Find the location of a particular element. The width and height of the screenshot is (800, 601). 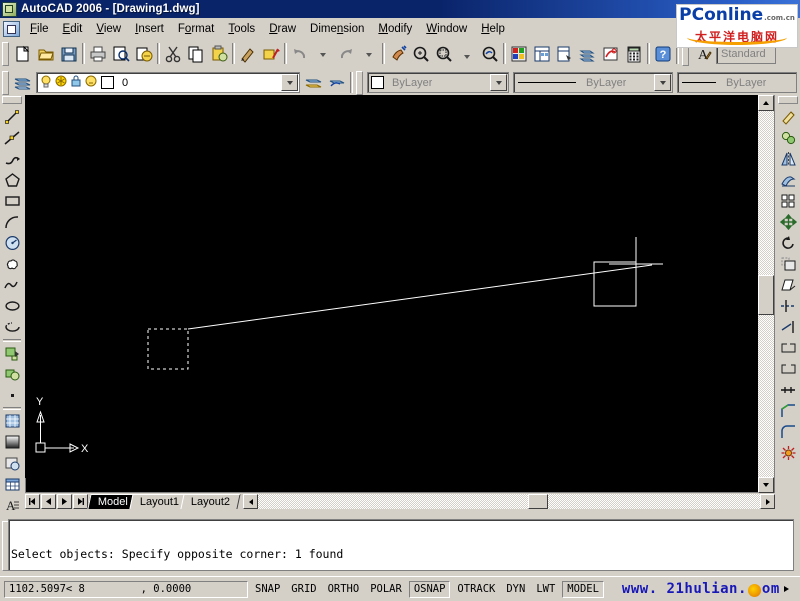

layer-freeze-icon is located at coordinates (61, 82).